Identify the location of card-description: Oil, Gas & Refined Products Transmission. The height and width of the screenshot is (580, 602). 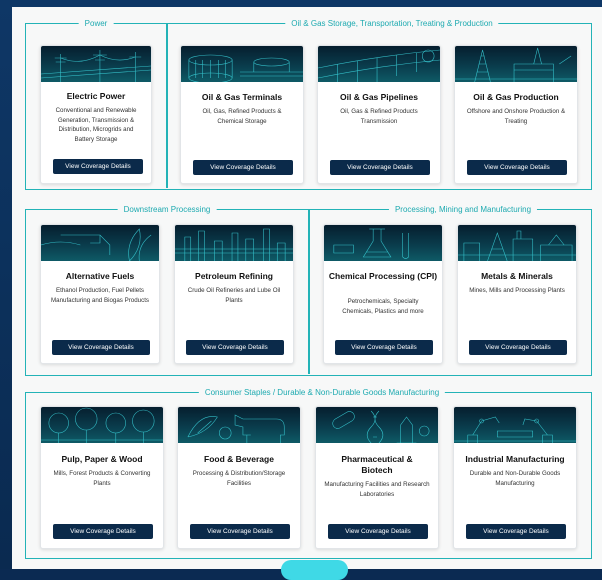
(379, 116).